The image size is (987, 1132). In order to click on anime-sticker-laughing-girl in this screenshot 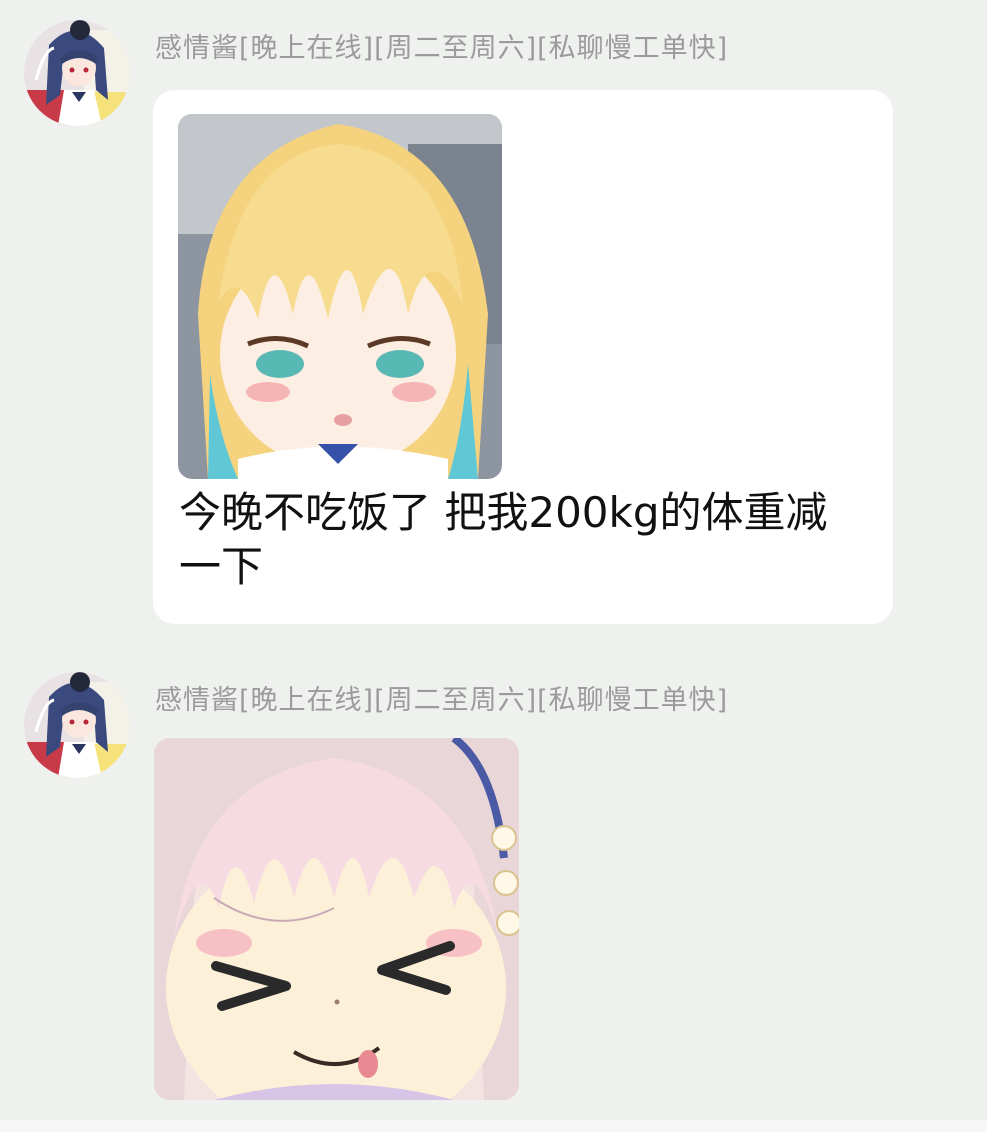, I will do `click(336, 919)`.